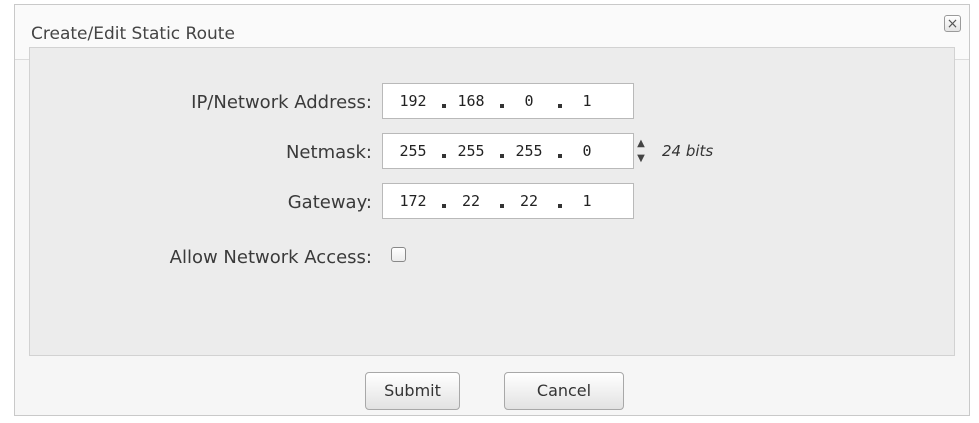 The height and width of the screenshot is (423, 979). Describe the element at coordinates (641, 158) in the screenshot. I see `chevron-down-icon: ▼` at that location.